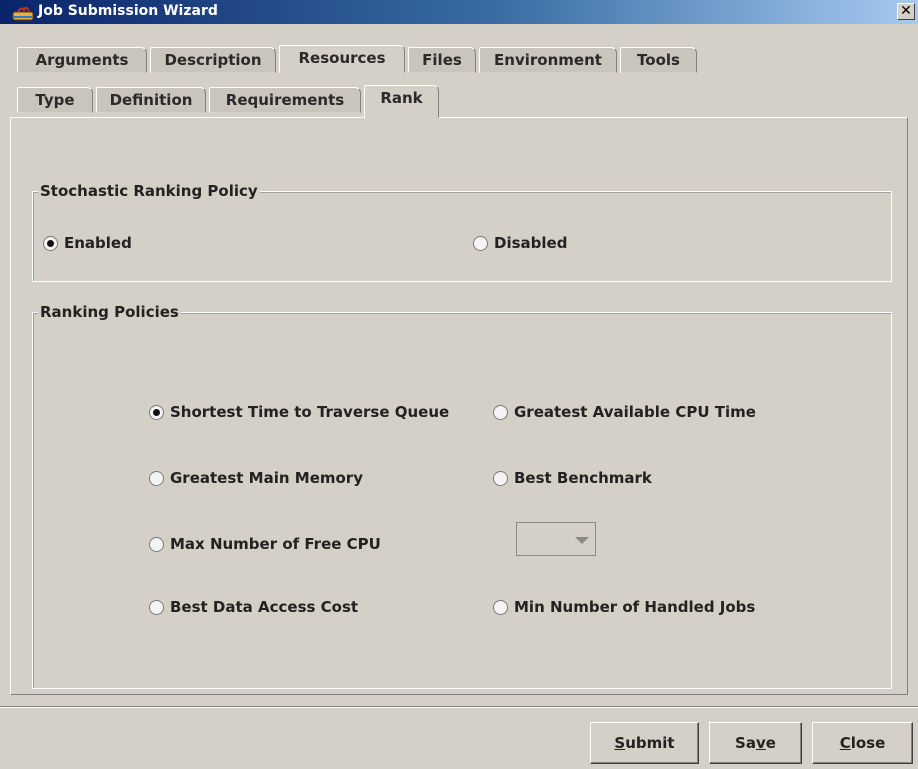 This screenshot has width=918, height=769. What do you see at coordinates (462, 236) in the screenshot?
I see `stochastic-ranking-group` at bounding box center [462, 236].